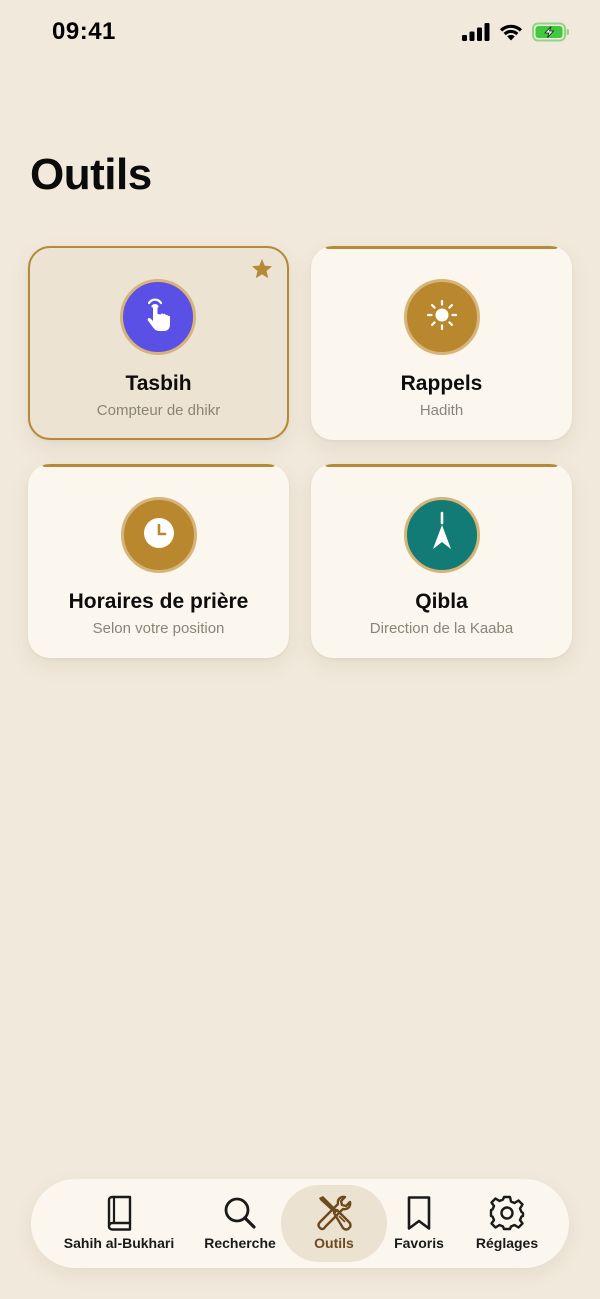 The width and height of the screenshot is (600, 1299). I want to click on tab-sahih-al-bukhari: Sahih al-Bukhari, so click(119, 1223).